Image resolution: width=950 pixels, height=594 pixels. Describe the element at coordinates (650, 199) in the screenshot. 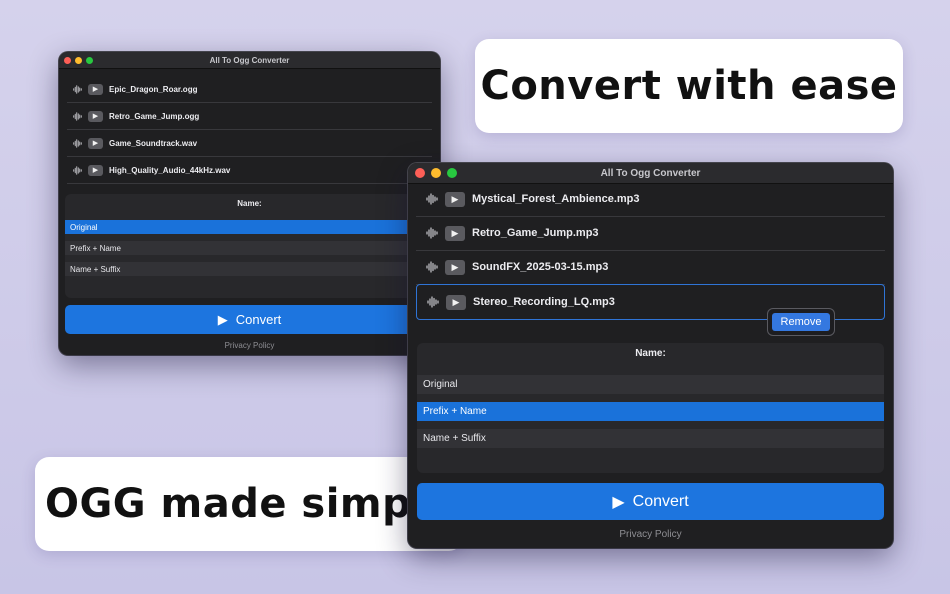

I see `file-row: ▶ Mystical_Forest_Ambience.mp3` at that location.